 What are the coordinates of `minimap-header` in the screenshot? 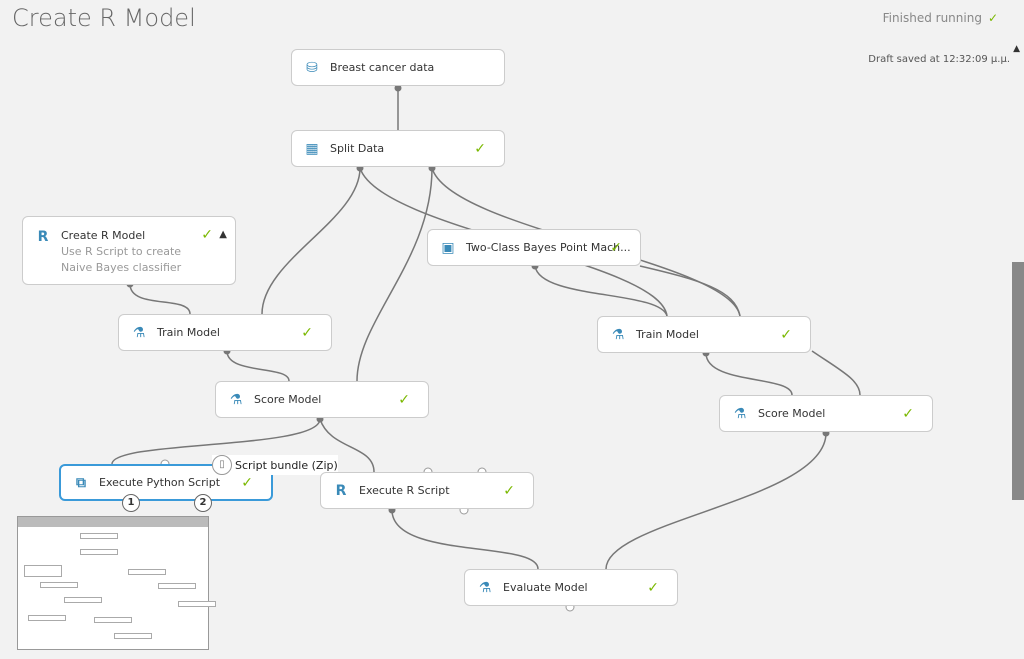 It's located at (113, 522).